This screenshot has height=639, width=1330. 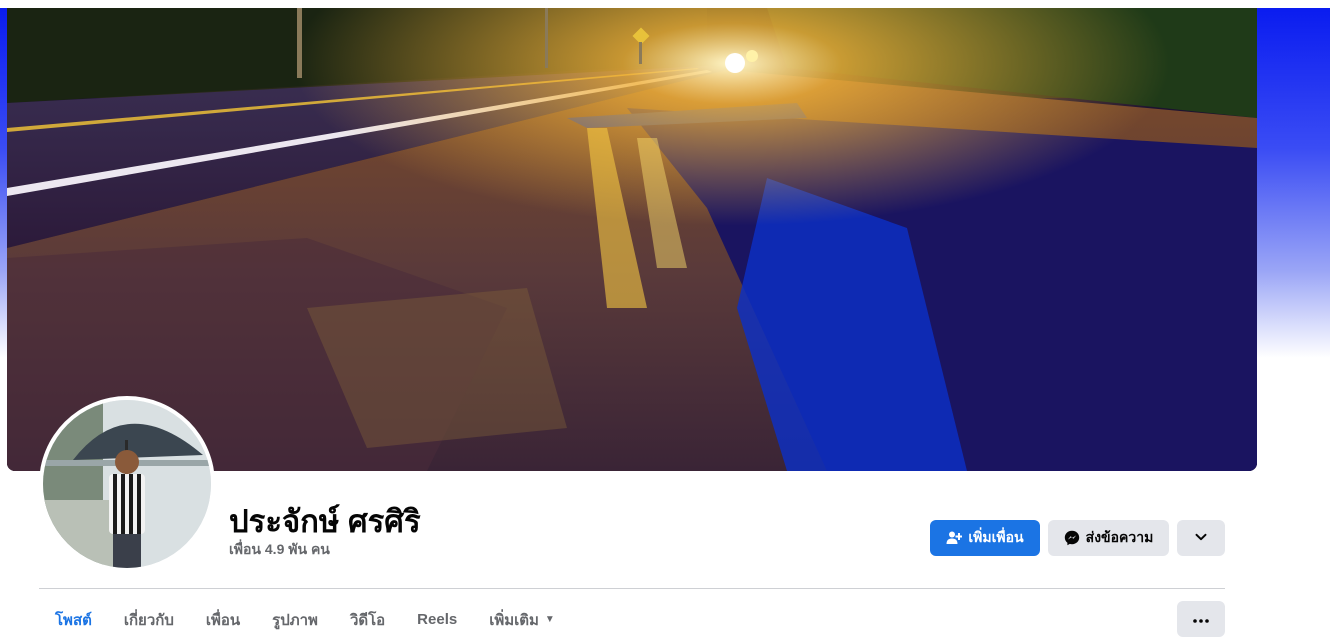 I want to click on tab-friends: เพื่อน, so click(x=223, y=619).